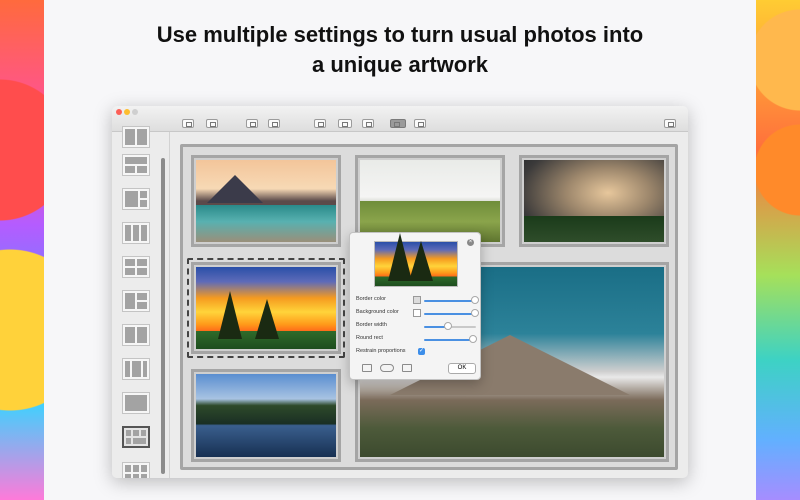 The image size is (800, 500). Describe the element at coordinates (450, 314) in the screenshot. I see `background-color-slider` at that location.